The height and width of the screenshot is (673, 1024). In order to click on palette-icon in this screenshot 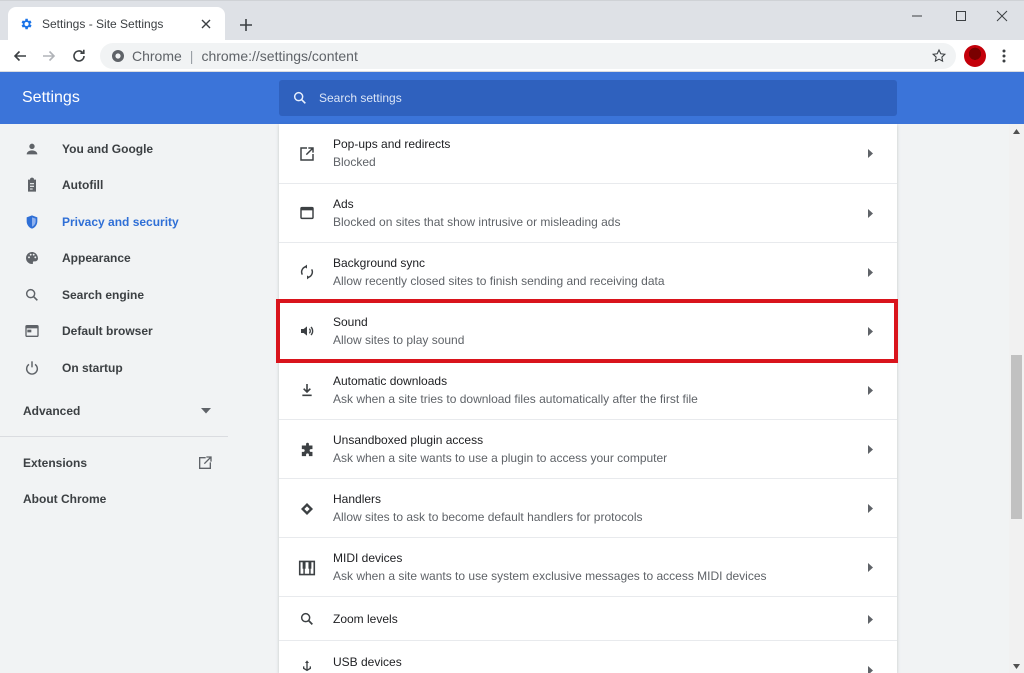, I will do `click(32, 258)`.